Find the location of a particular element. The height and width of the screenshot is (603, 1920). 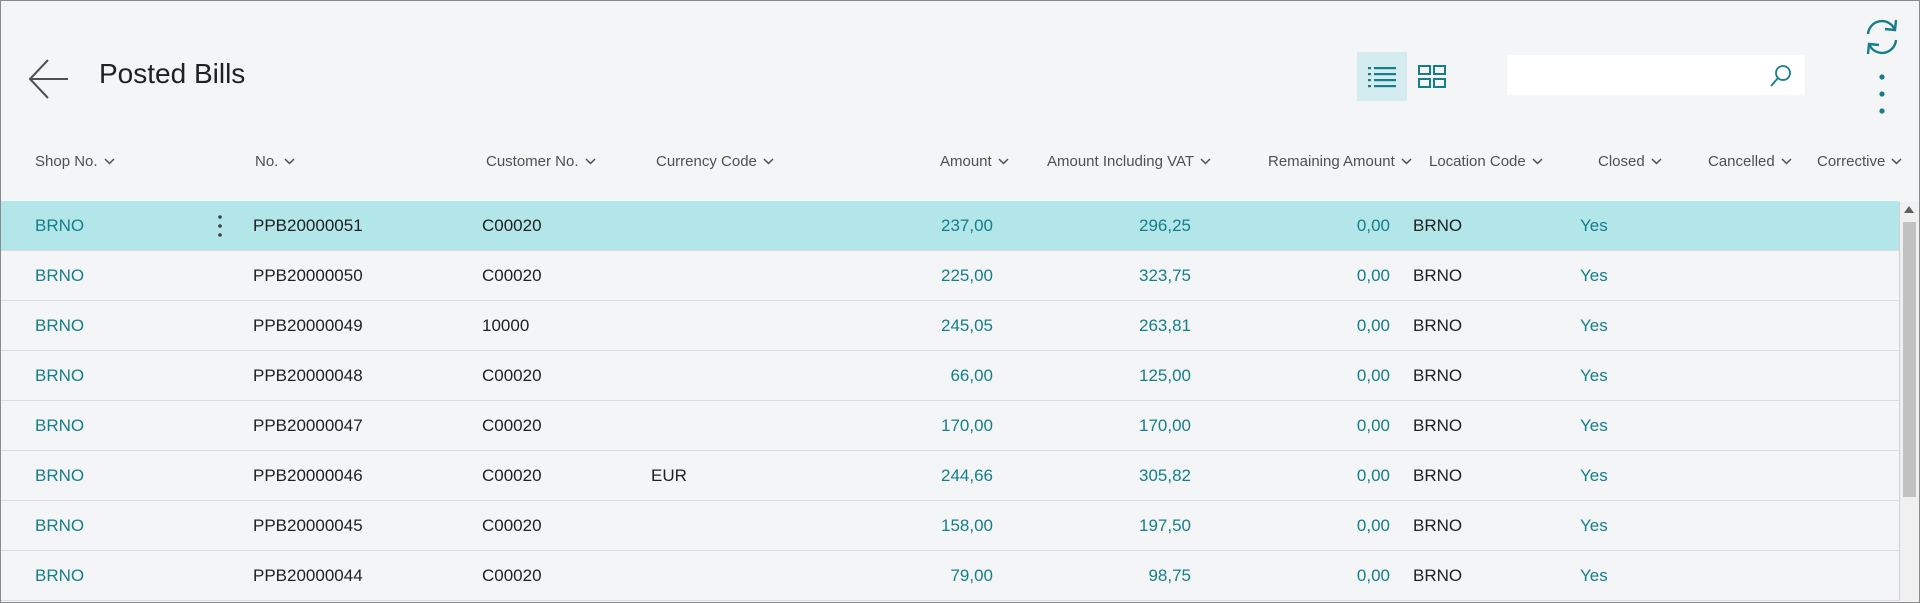

search-button is located at coordinates (1781, 76).